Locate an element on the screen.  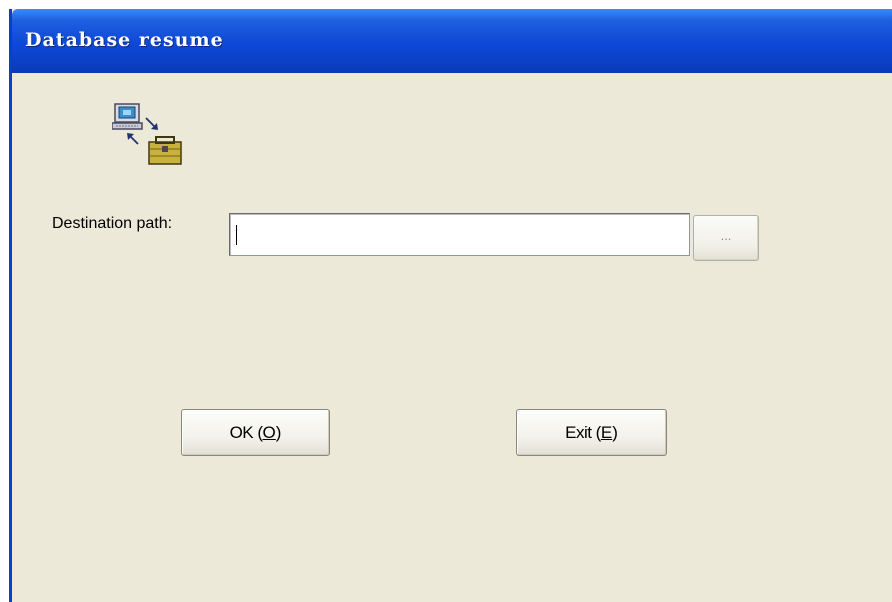
exit-button-mnemonic: E is located at coordinates (606, 432).